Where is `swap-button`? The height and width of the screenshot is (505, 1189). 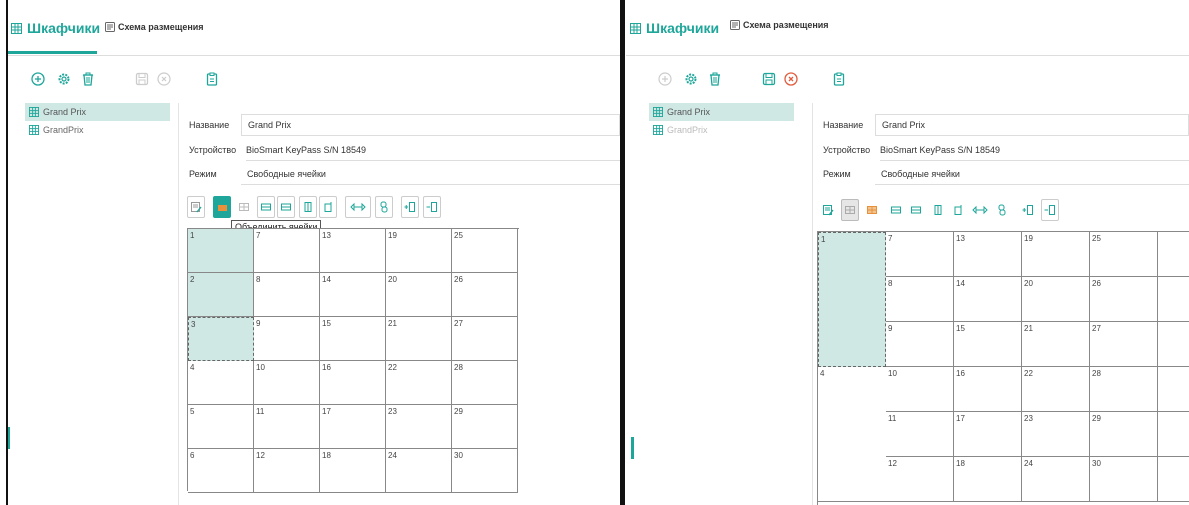 swap-button is located at coordinates (980, 210).